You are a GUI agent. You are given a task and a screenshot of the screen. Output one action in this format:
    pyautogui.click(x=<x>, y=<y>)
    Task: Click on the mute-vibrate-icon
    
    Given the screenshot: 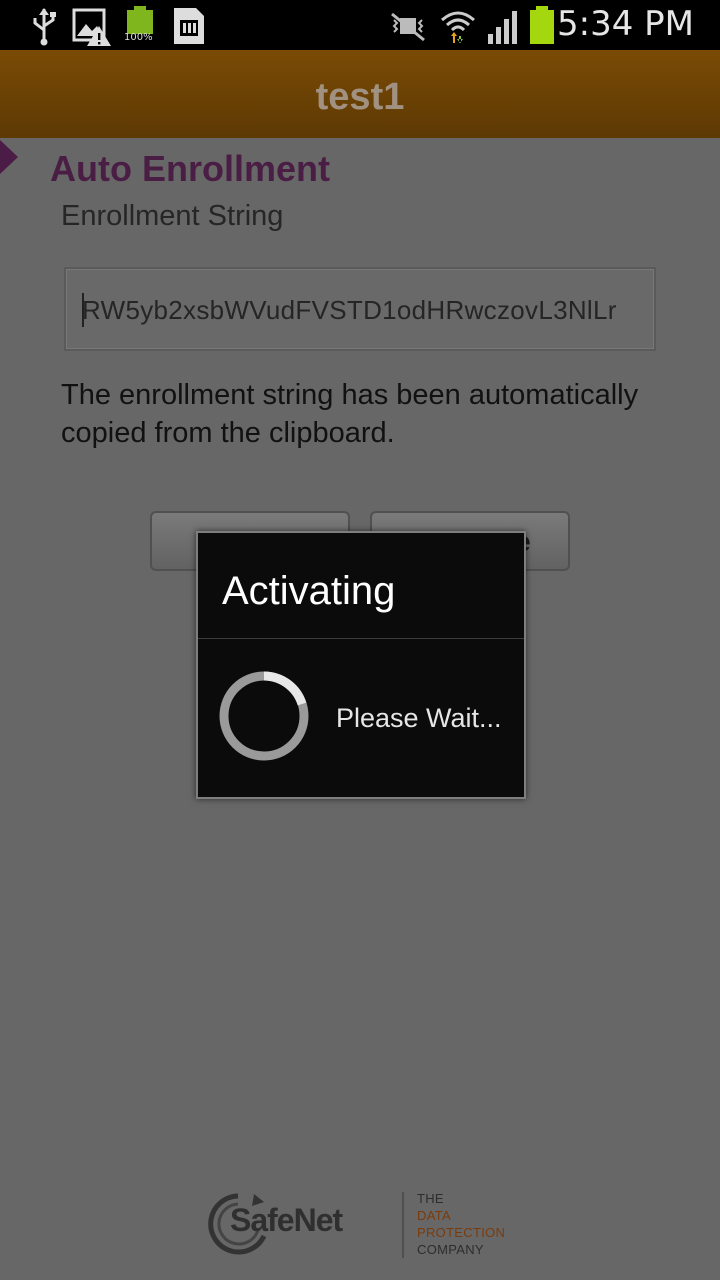 What is the action you would take?
    pyautogui.click(x=408, y=27)
    